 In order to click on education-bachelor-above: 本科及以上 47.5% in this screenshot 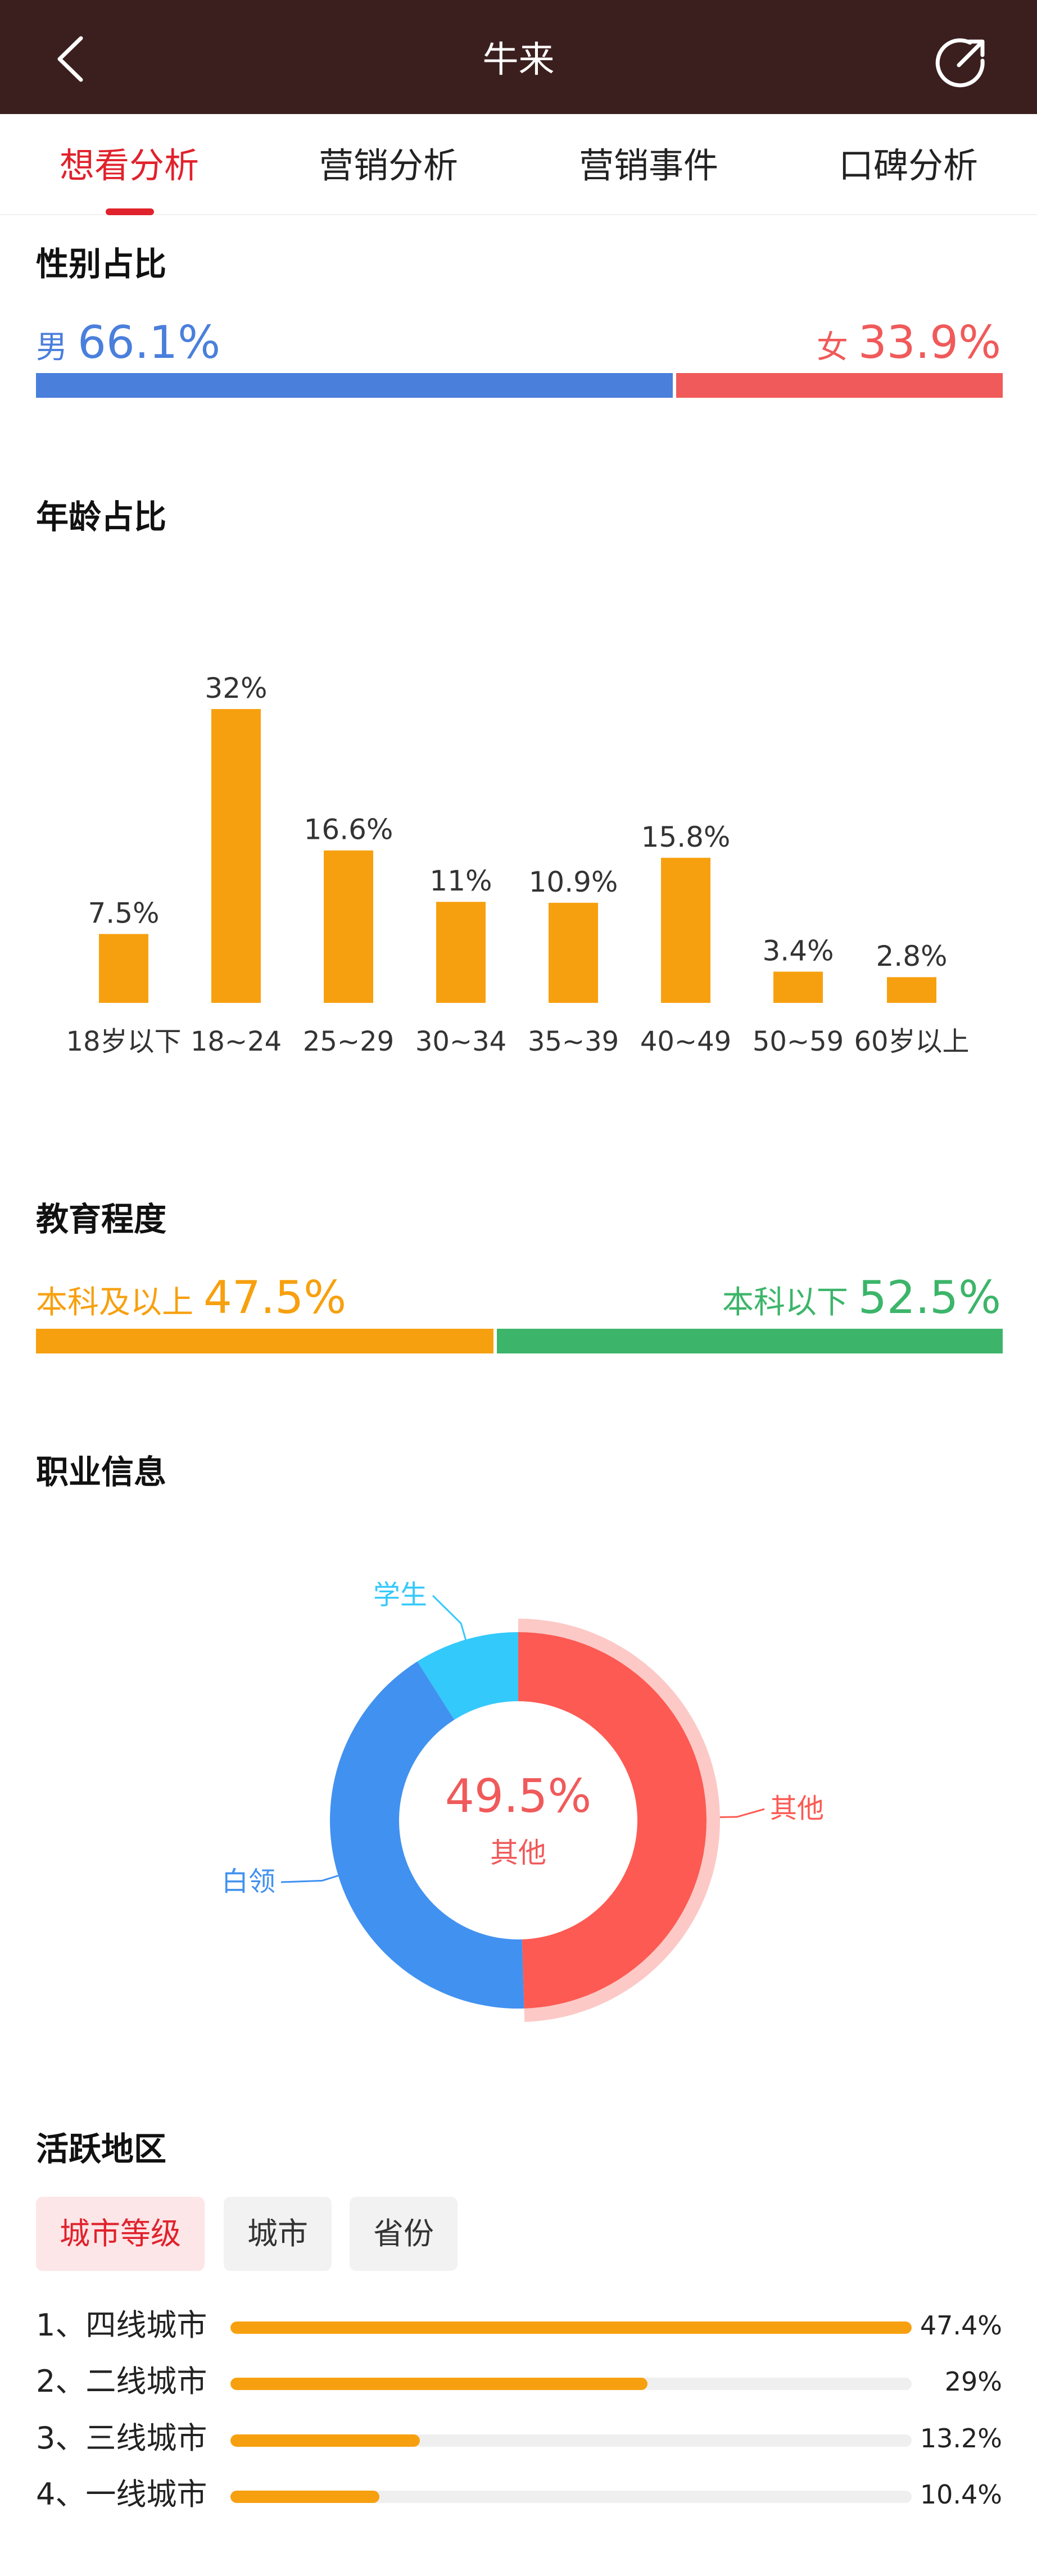, I will do `click(191, 1304)`.